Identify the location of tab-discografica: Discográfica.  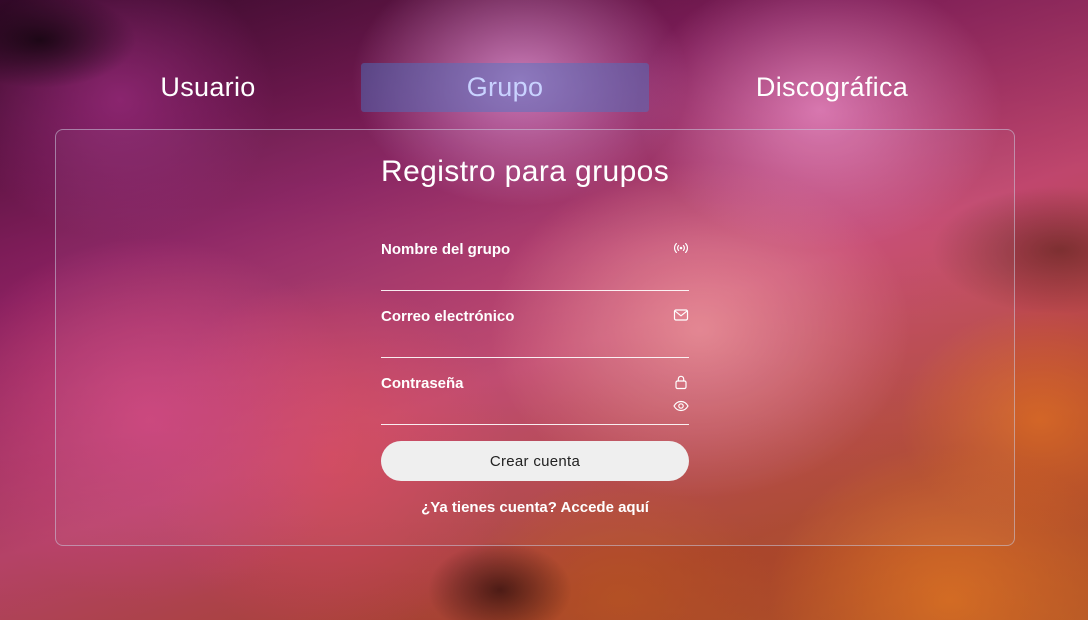
(832, 87).